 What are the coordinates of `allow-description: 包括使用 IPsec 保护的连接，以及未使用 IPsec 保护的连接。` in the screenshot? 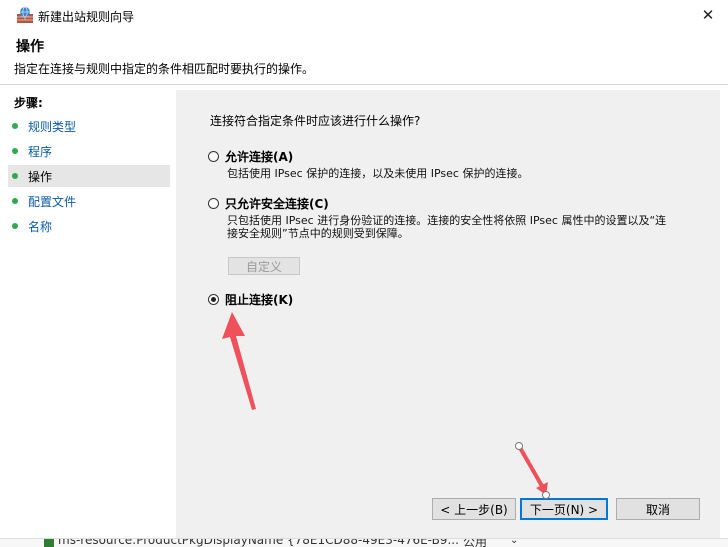 It's located at (378, 173).